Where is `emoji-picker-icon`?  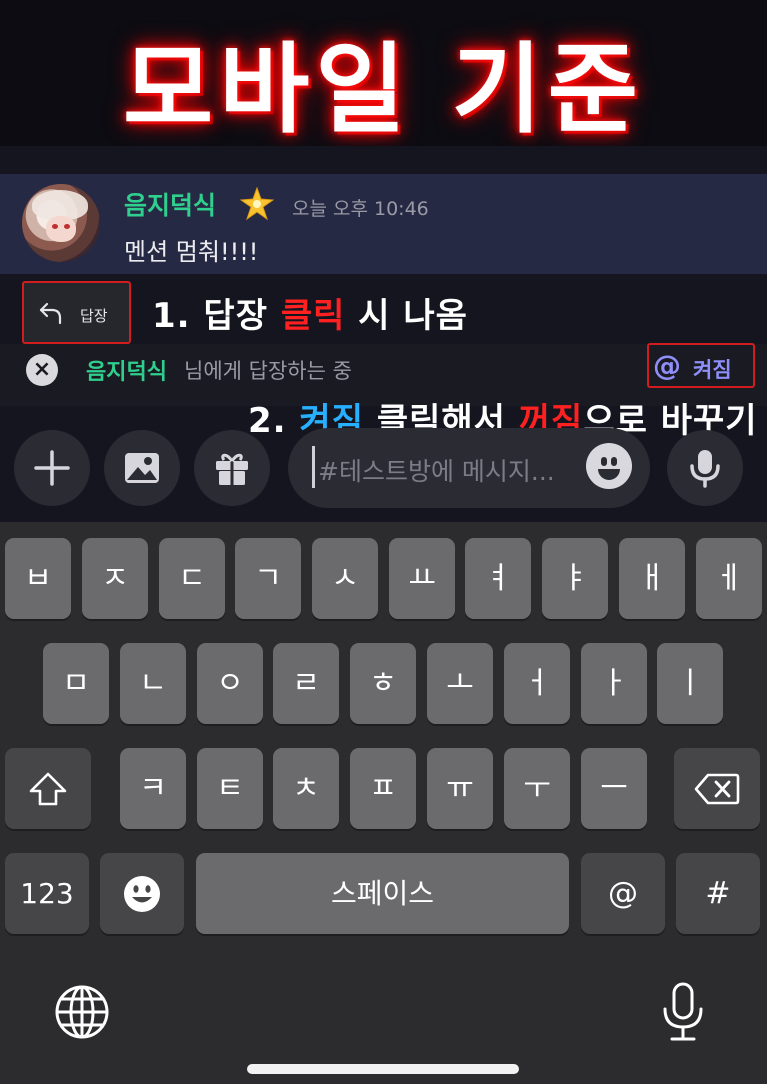 emoji-picker-icon is located at coordinates (609, 466).